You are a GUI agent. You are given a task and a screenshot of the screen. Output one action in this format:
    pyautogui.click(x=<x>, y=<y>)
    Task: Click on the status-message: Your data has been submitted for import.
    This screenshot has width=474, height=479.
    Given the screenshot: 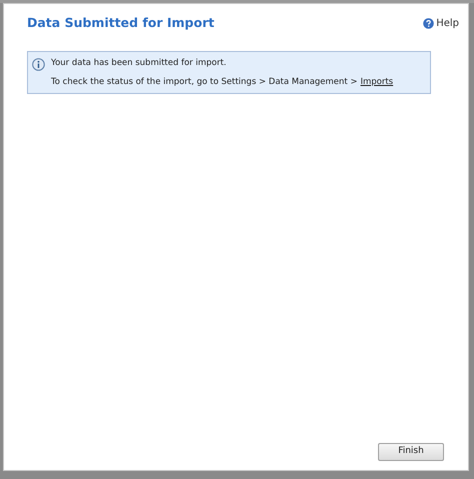 What is the action you would take?
    pyautogui.click(x=139, y=63)
    